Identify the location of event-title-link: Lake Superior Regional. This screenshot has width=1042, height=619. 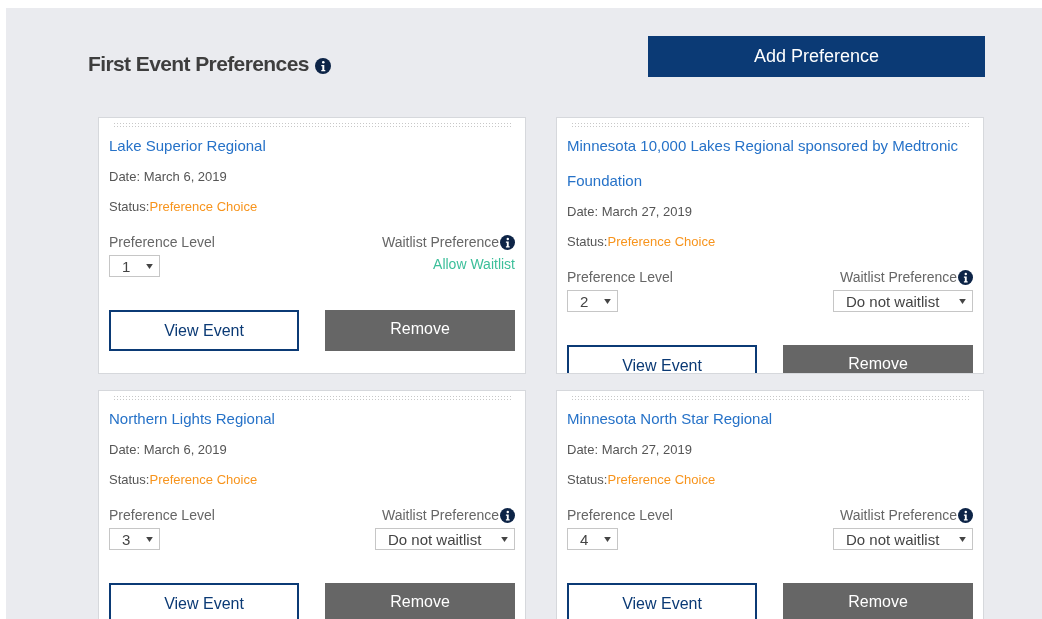
(312, 145).